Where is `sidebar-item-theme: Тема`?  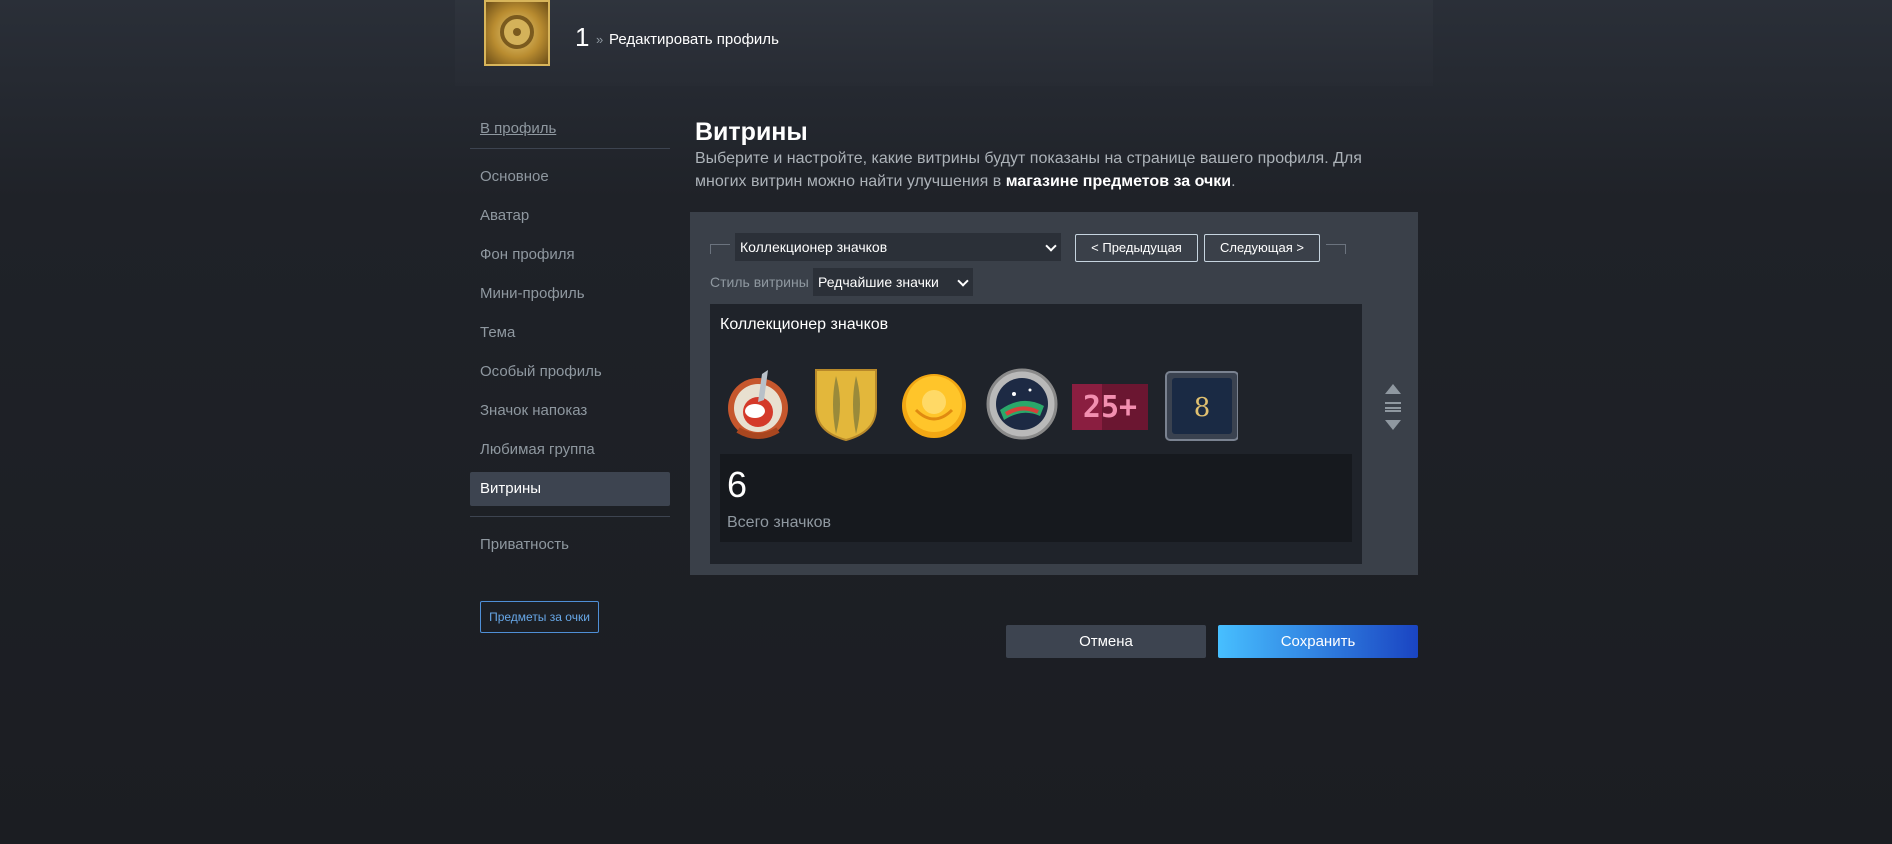 sidebar-item-theme: Тема is located at coordinates (570, 333).